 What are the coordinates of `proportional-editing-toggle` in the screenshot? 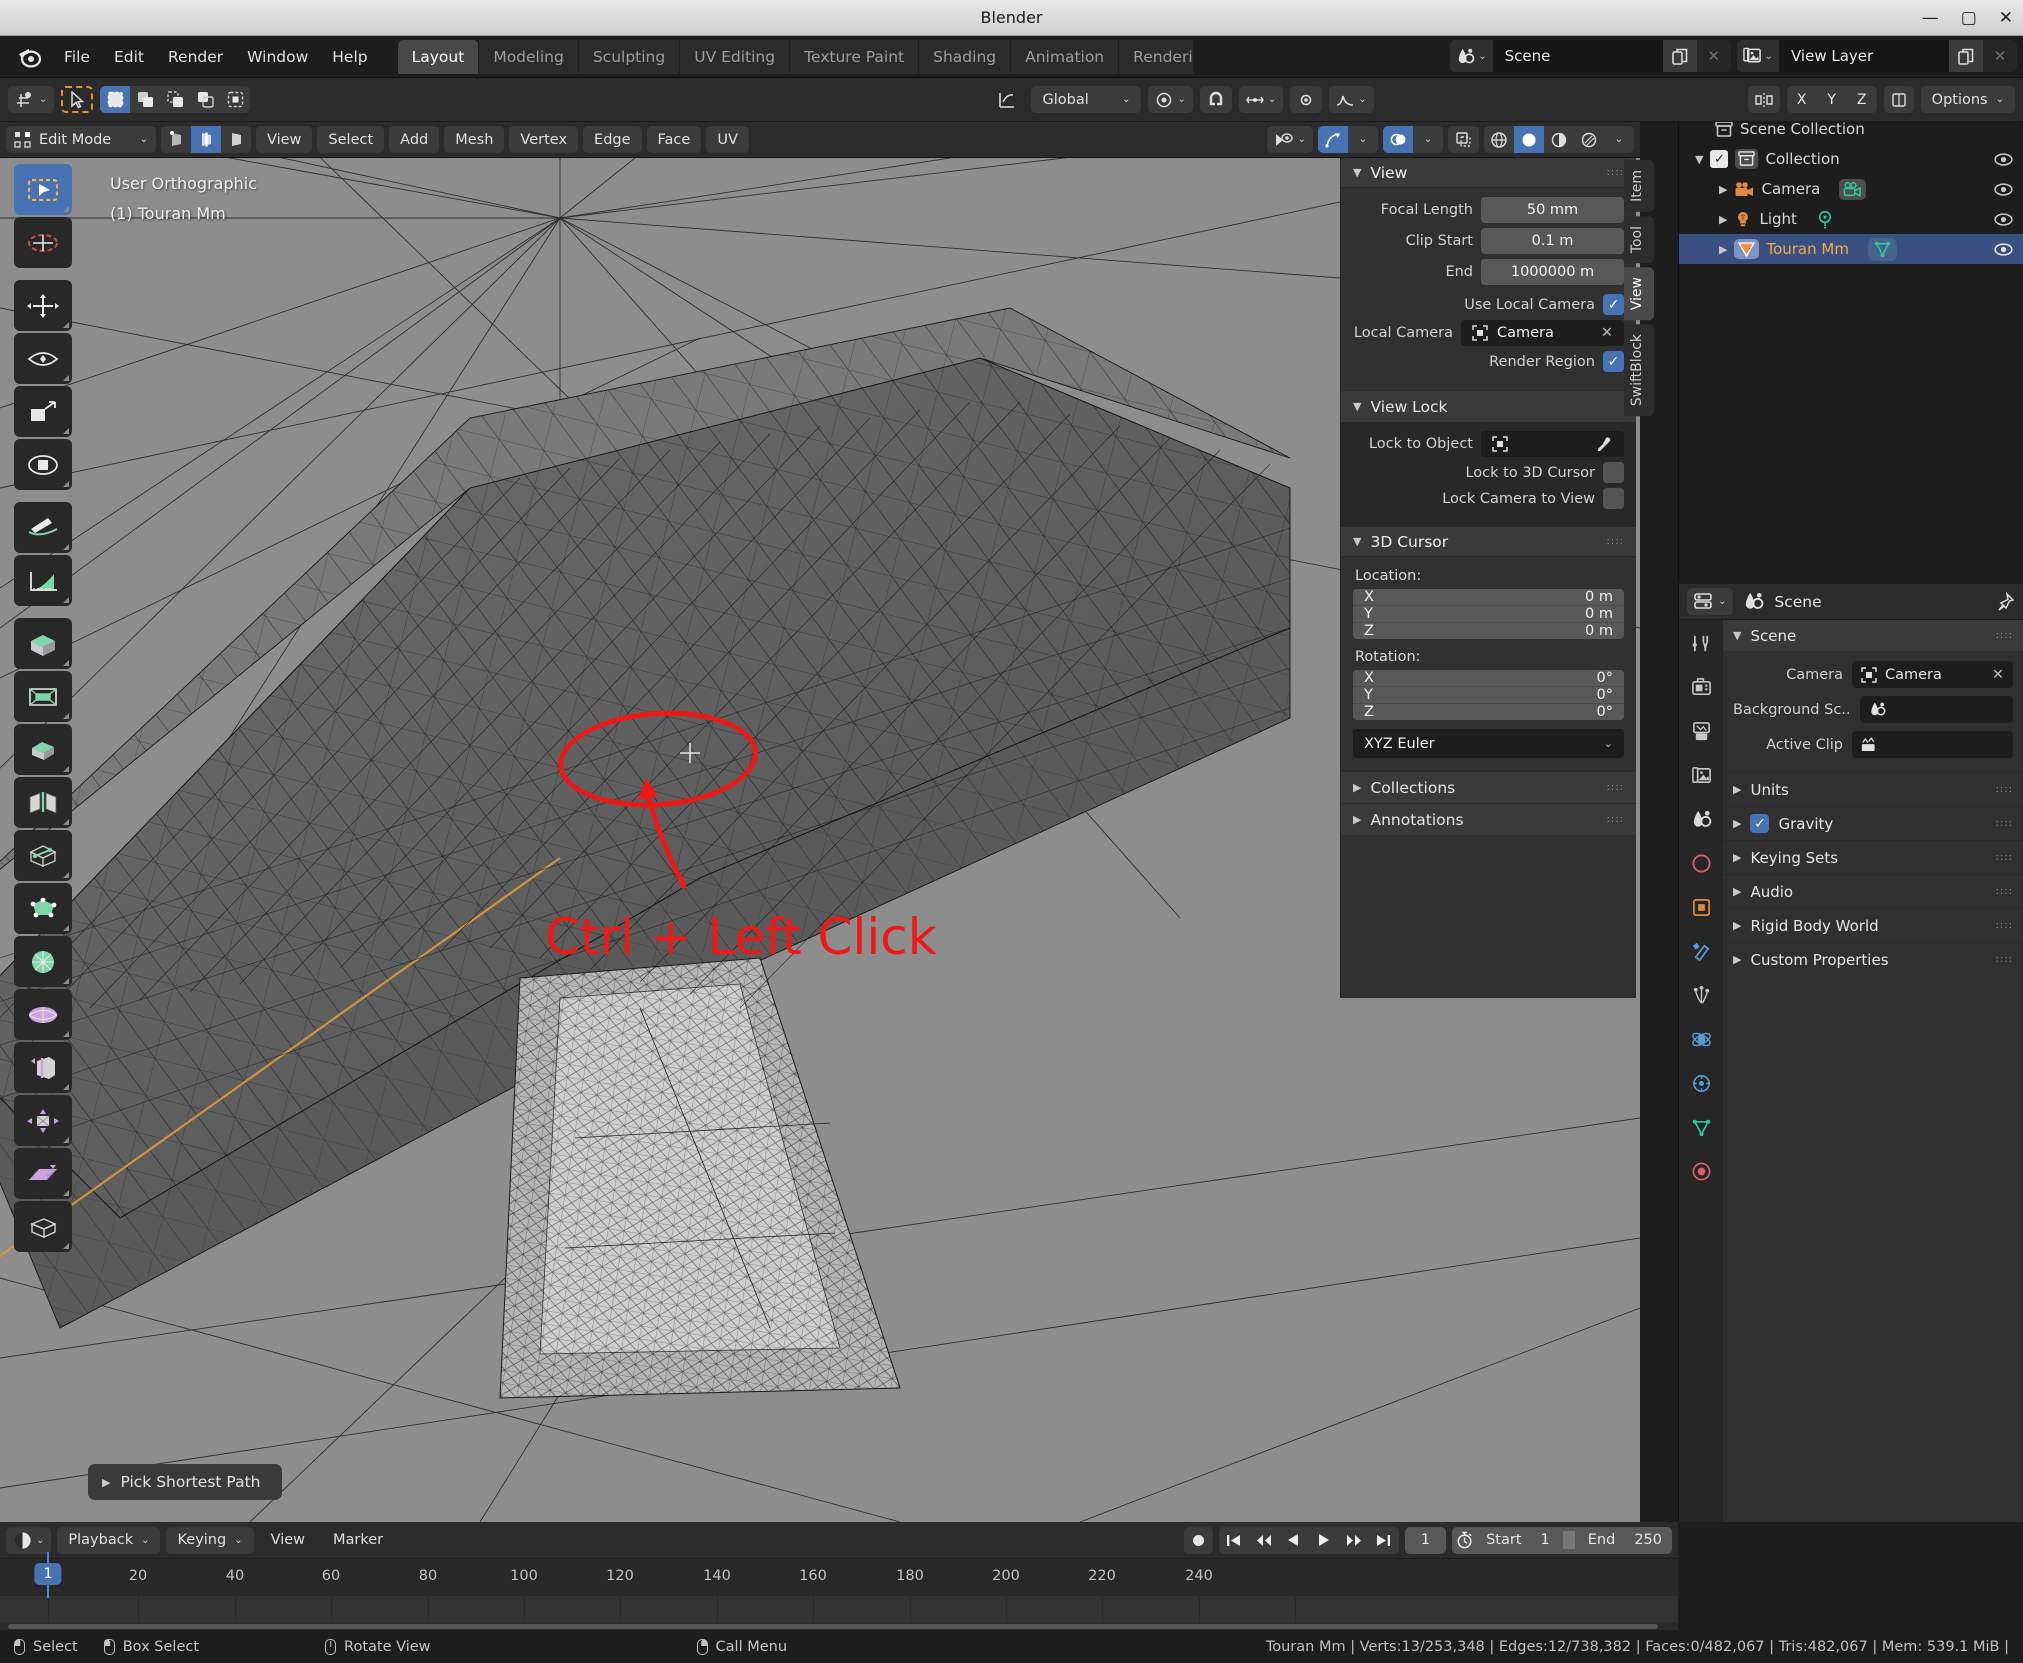 It's located at (1306, 99).